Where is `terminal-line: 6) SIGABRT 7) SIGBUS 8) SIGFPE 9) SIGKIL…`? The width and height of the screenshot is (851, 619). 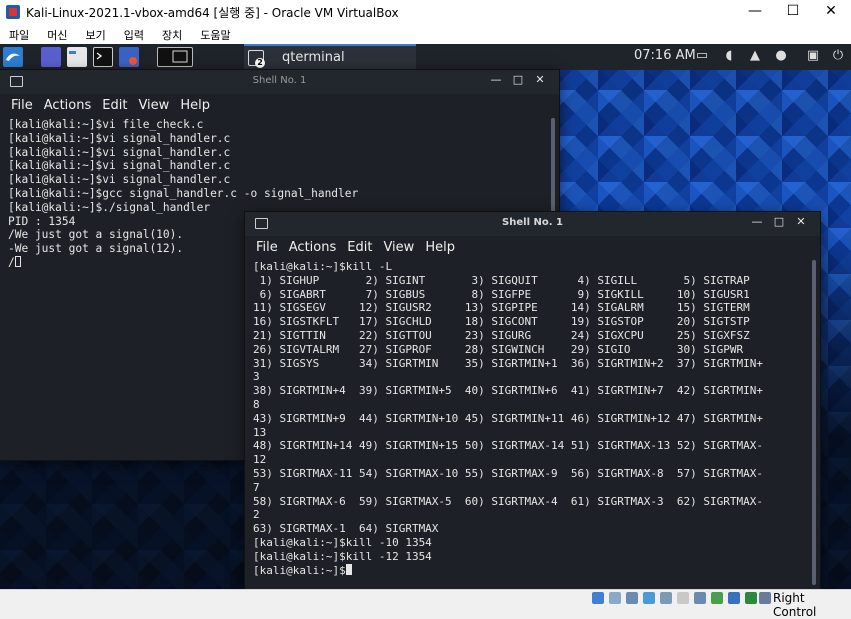 terminal-line: 6) SIGABRT 7) SIGBUS 8) SIGFPE 9) SIGKIL… is located at coordinates (501, 294).